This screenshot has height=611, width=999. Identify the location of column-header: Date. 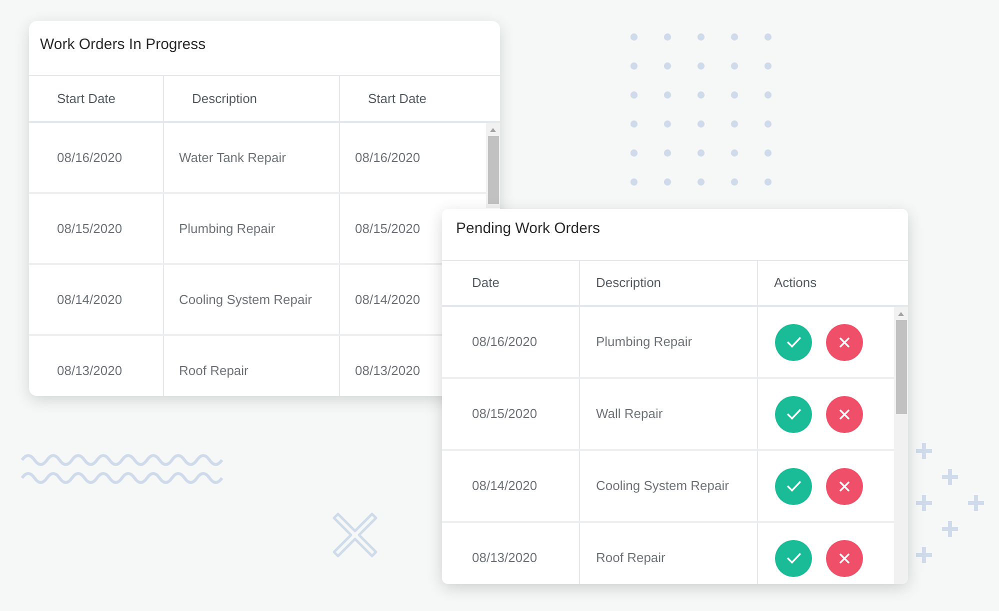
(486, 283).